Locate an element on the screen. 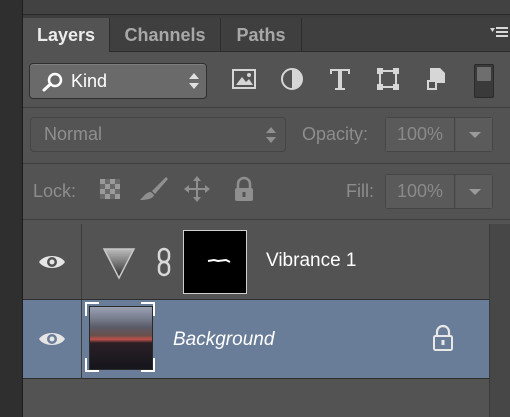  layer-thumbnail is located at coordinates (120, 337).